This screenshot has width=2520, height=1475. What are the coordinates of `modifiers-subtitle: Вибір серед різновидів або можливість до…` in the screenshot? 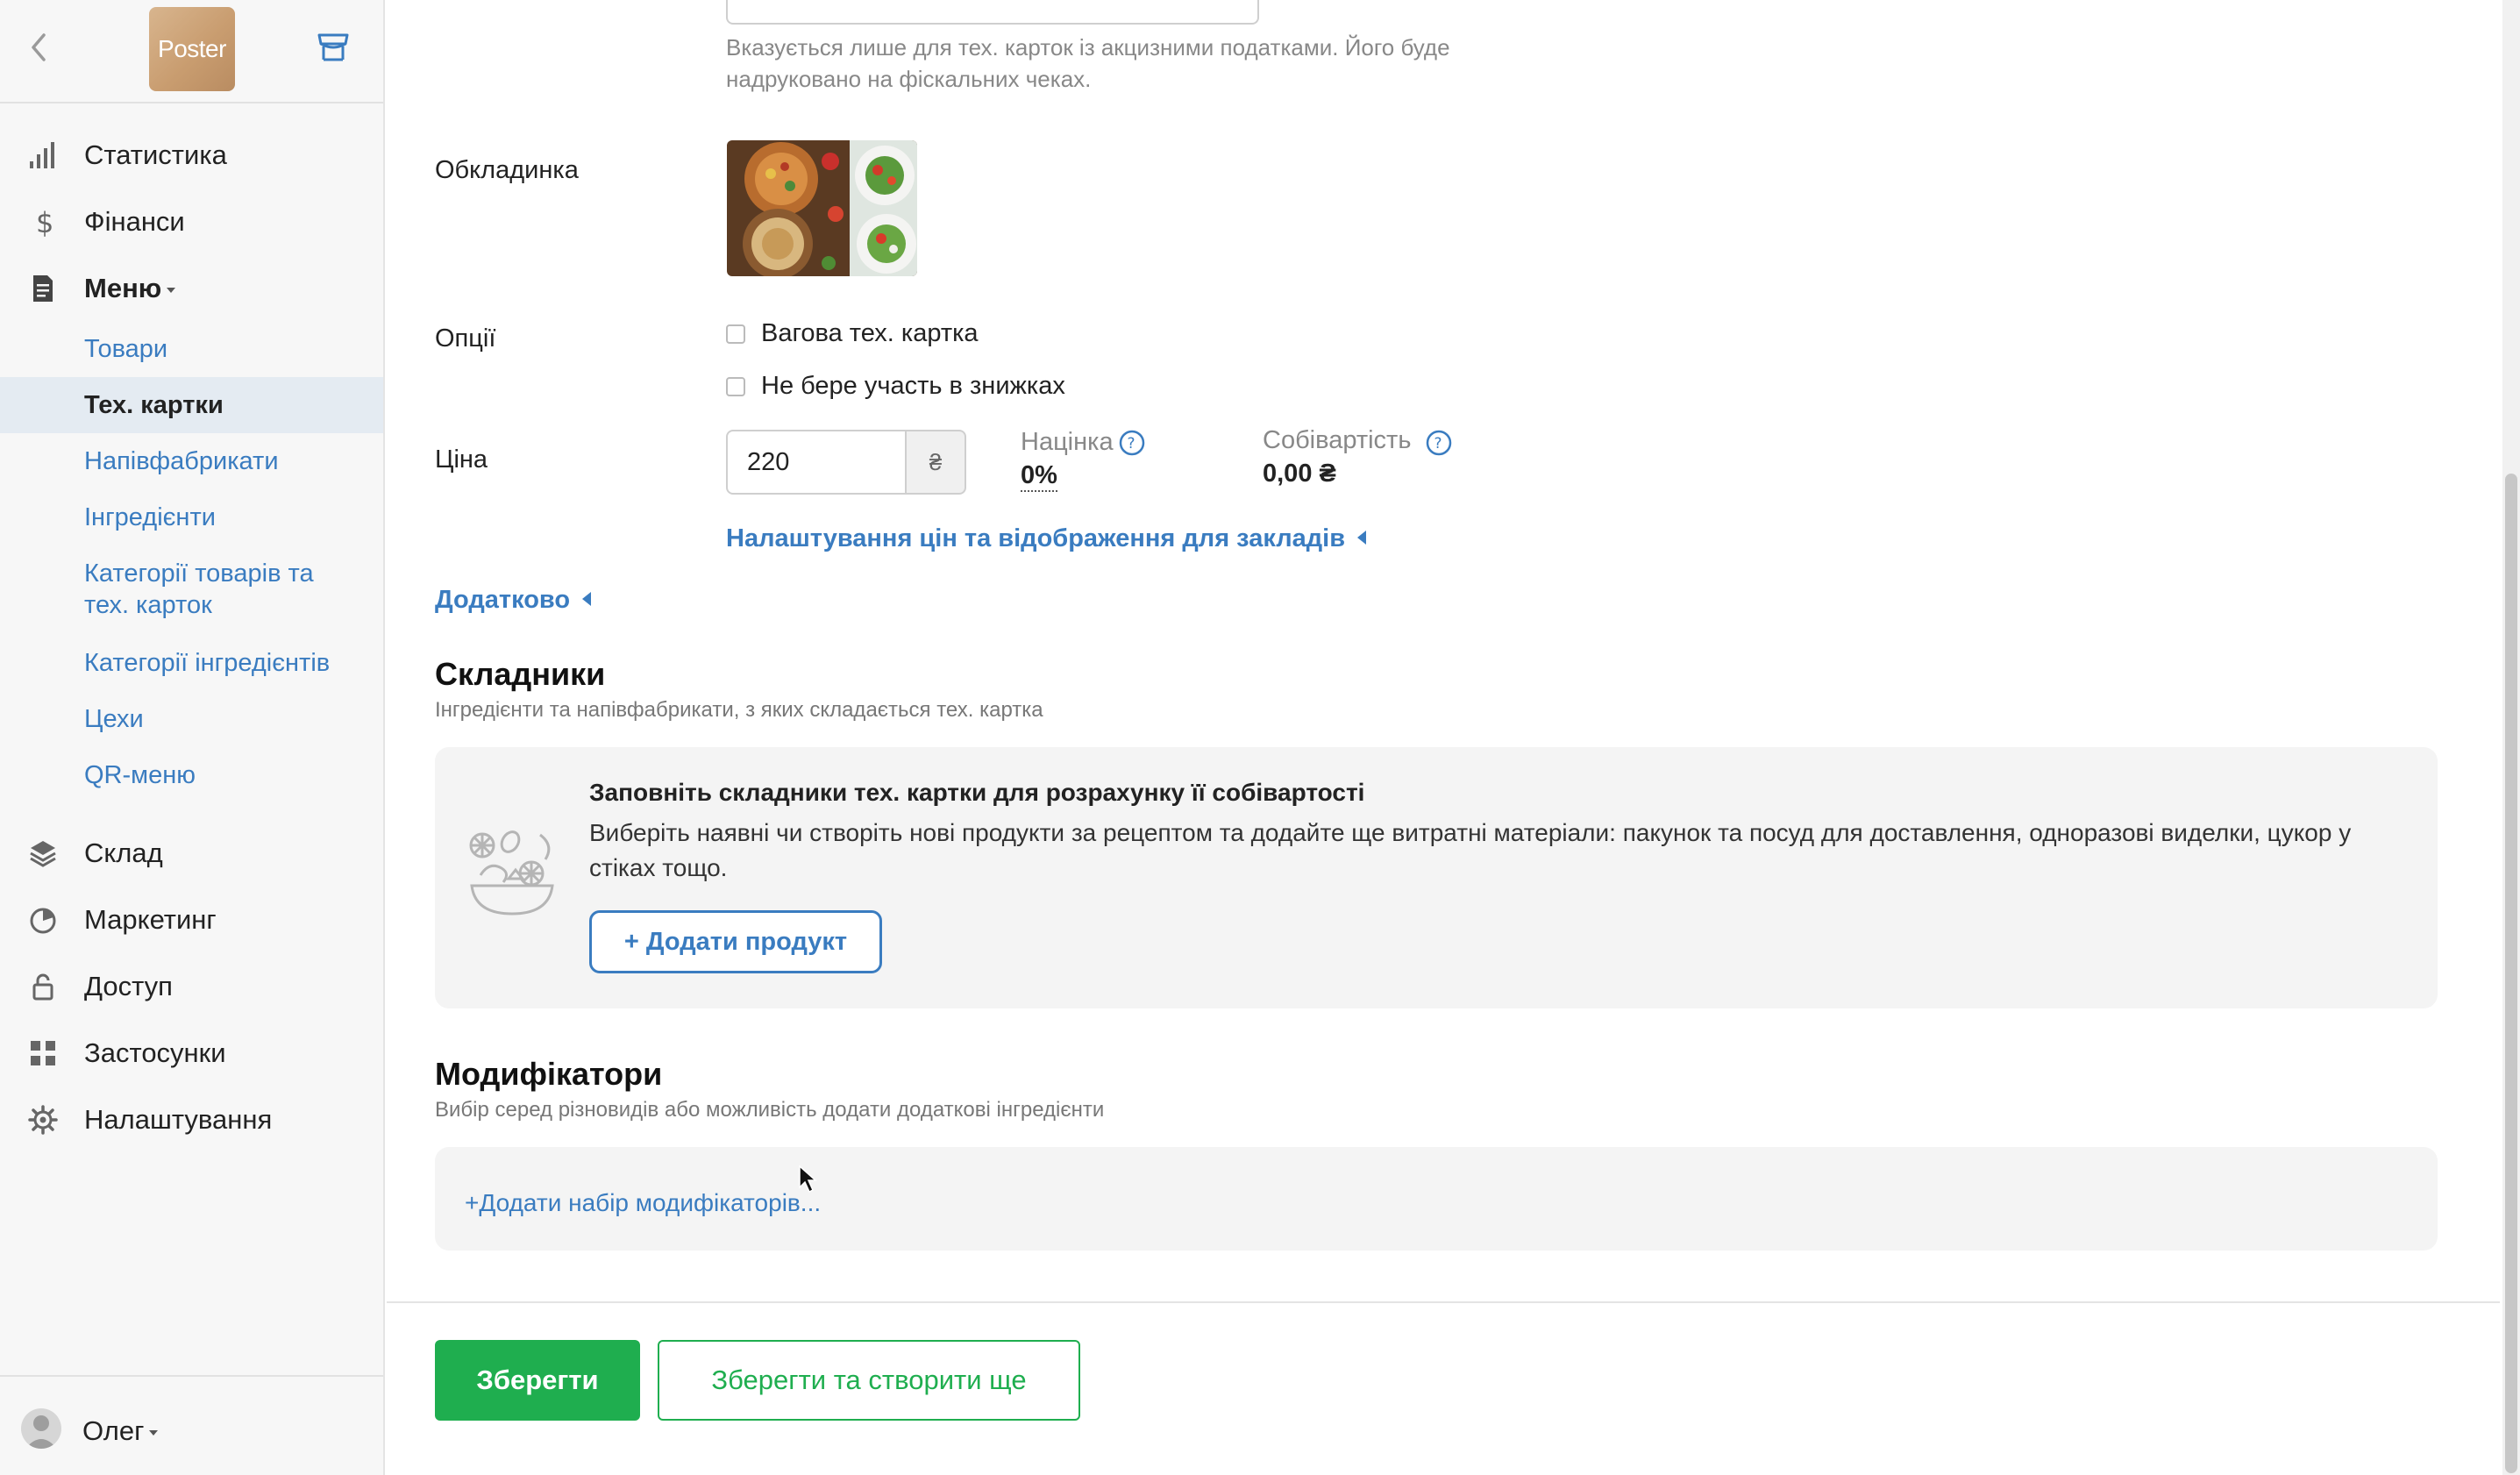 It's located at (770, 1110).